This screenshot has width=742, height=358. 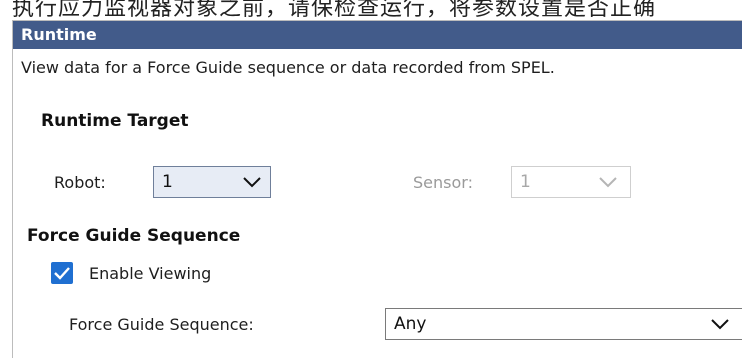 What do you see at coordinates (161, 324) in the screenshot?
I see `force-guide-sequence-label: Force Guide Sequence:` at bounding box center [161, 324].